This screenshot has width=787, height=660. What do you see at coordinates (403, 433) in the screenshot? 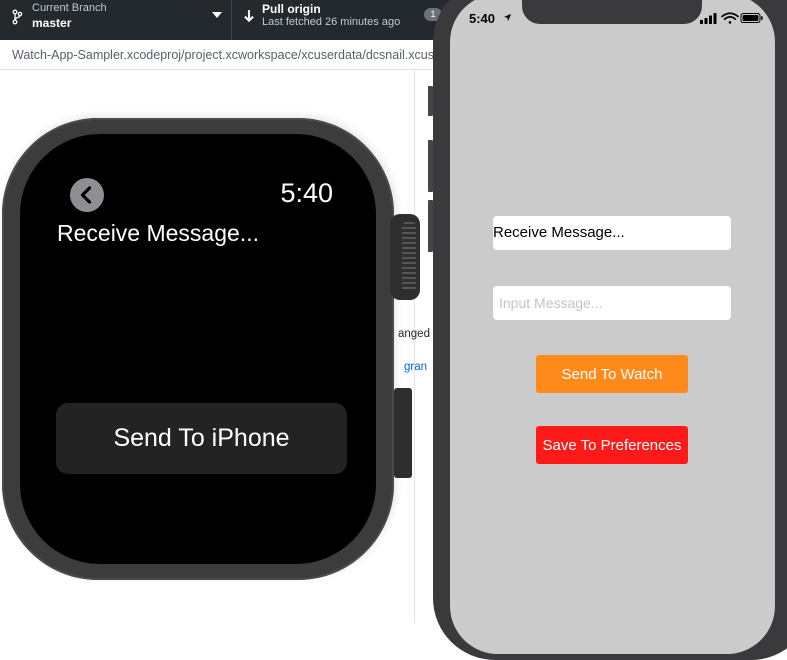
I see `watch-side-button` at bounding box center [403, 433].